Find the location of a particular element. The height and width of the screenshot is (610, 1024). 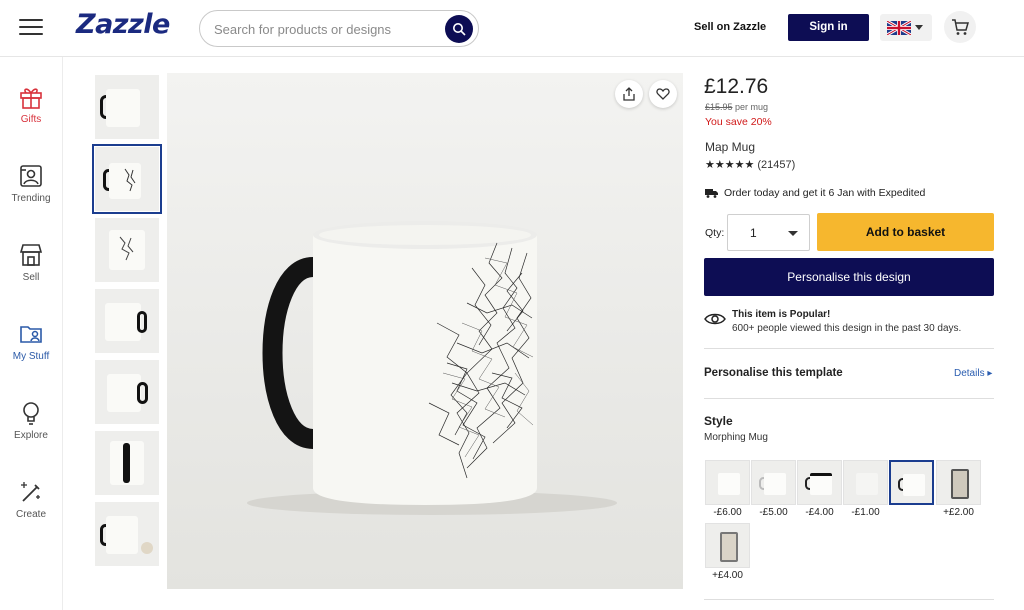

favorite-button is located at coordinates (663, 94).